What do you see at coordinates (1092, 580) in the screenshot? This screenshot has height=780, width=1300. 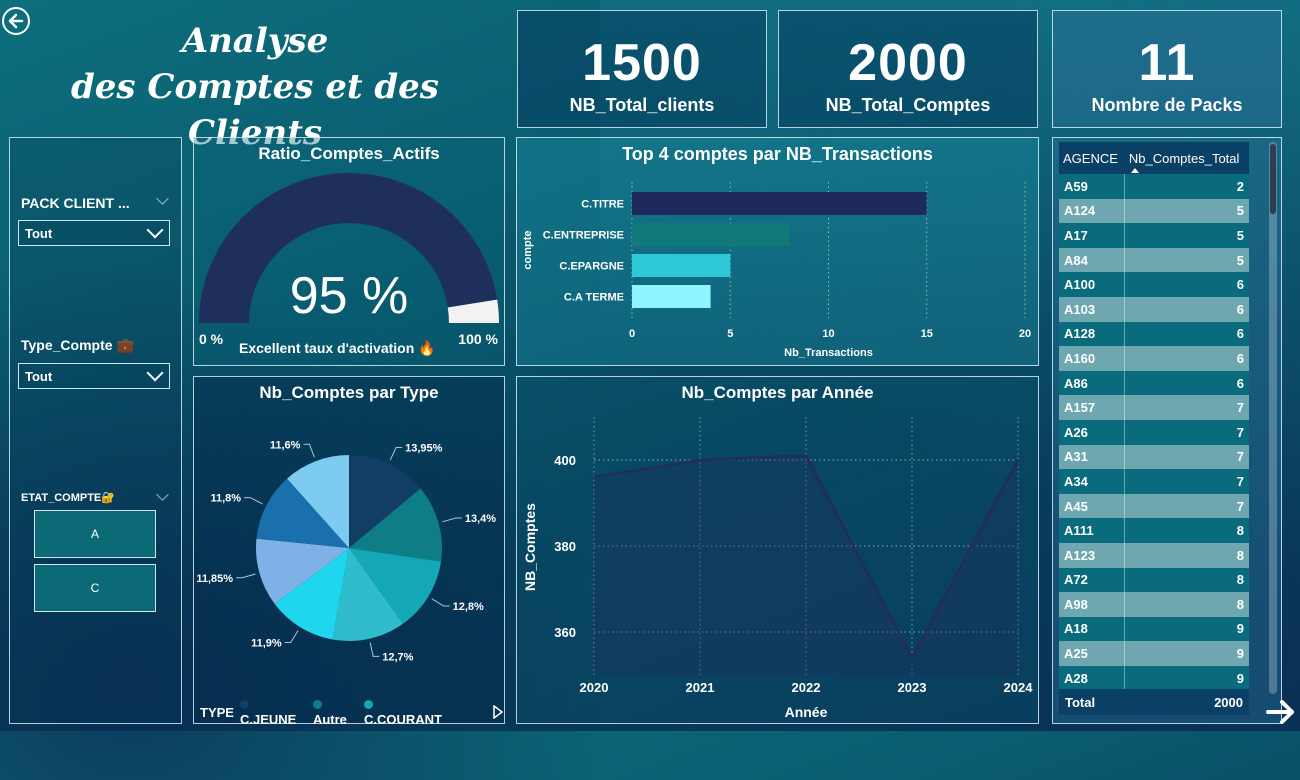 I see `agence-cell: A72` at bounding box center [1092, 580].